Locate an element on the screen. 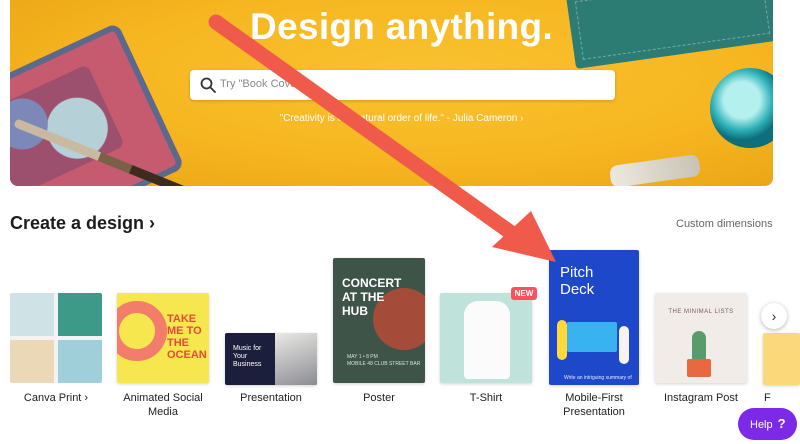  thumb-small-text: Write an intriguing summary of is located at coordinates (598, 378).